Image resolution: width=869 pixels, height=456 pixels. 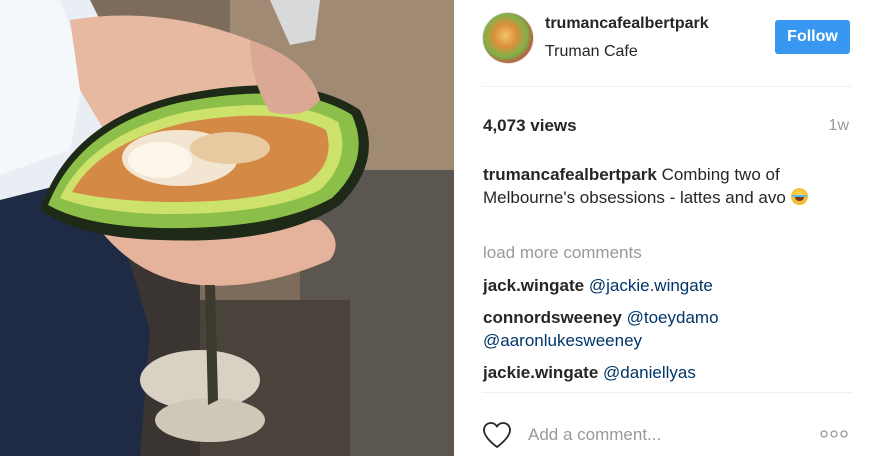 I want to click on follow-button: Follow, so click(x=812, y=37).